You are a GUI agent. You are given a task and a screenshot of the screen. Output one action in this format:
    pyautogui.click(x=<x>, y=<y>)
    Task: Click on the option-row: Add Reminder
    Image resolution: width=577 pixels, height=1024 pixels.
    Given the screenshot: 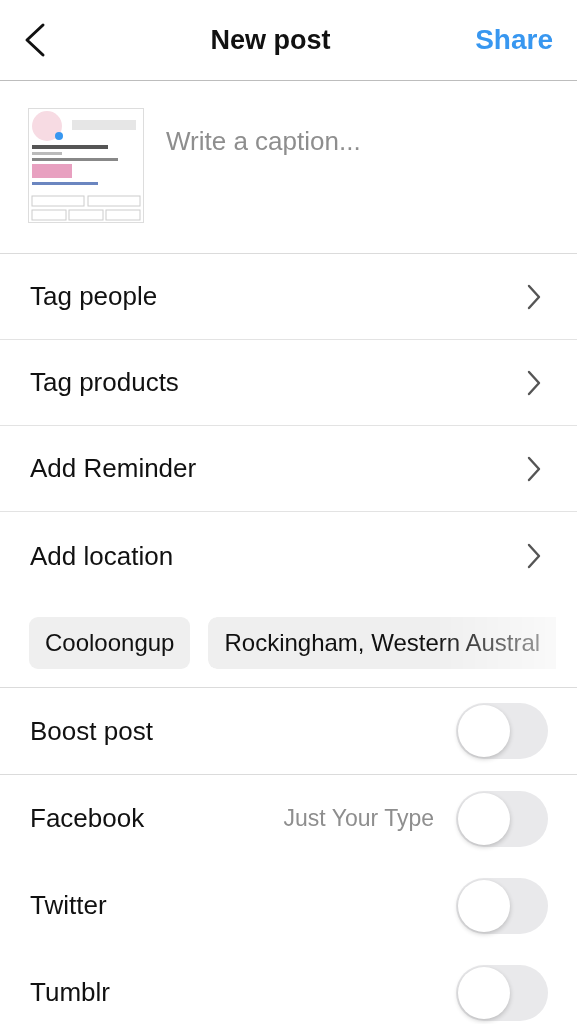 What is the action you would take?
    pyautogui.click(x=288, y=469)
    